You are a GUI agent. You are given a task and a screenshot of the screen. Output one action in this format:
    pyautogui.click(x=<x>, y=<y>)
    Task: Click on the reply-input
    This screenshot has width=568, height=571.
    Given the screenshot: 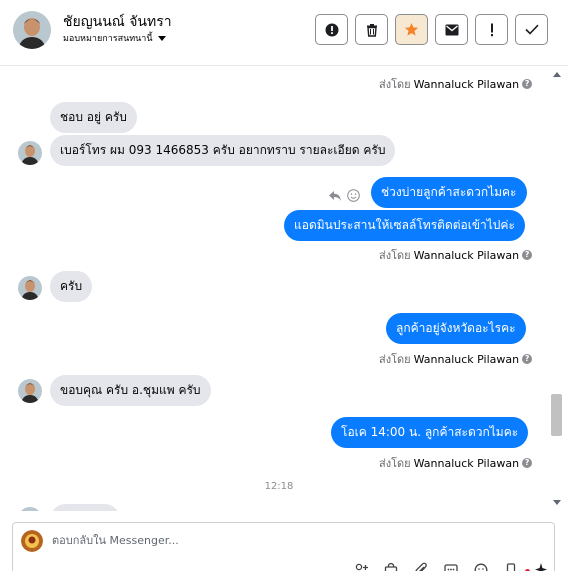 What is the action you would take?
    pyautogui.click(x=202, y=540)
    